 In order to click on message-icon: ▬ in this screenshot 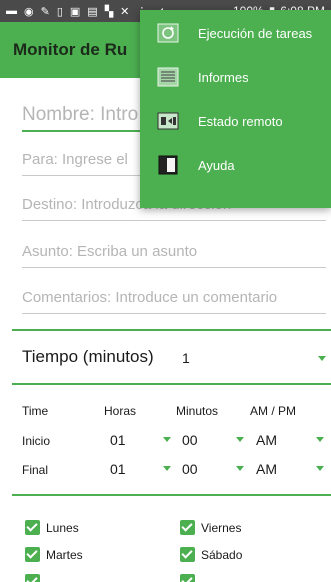, I will do `click(11, 11)`.